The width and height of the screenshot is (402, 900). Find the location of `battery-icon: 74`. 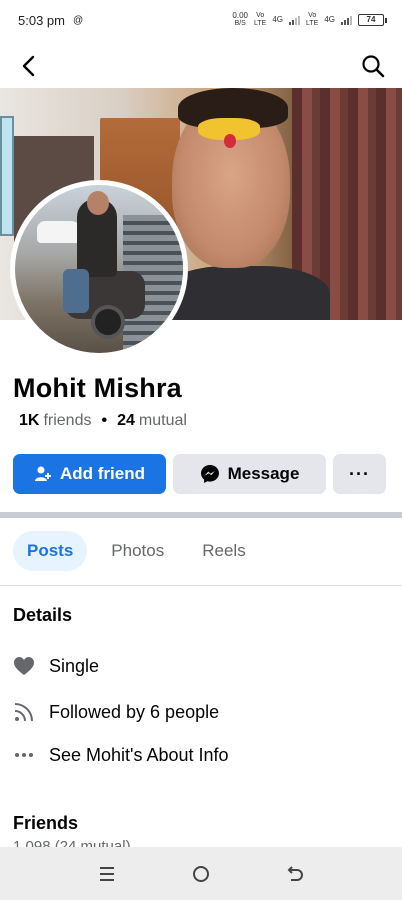

battery-icon: 74 is located at coordinates (372, 20).